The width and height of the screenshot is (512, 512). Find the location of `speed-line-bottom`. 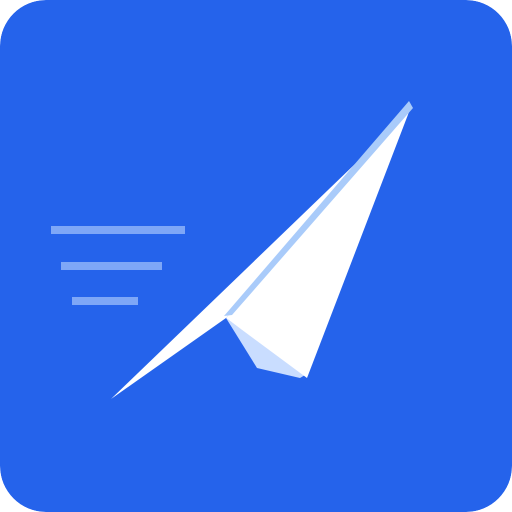

speed-line-bottom is located at coordinates (105, 301).